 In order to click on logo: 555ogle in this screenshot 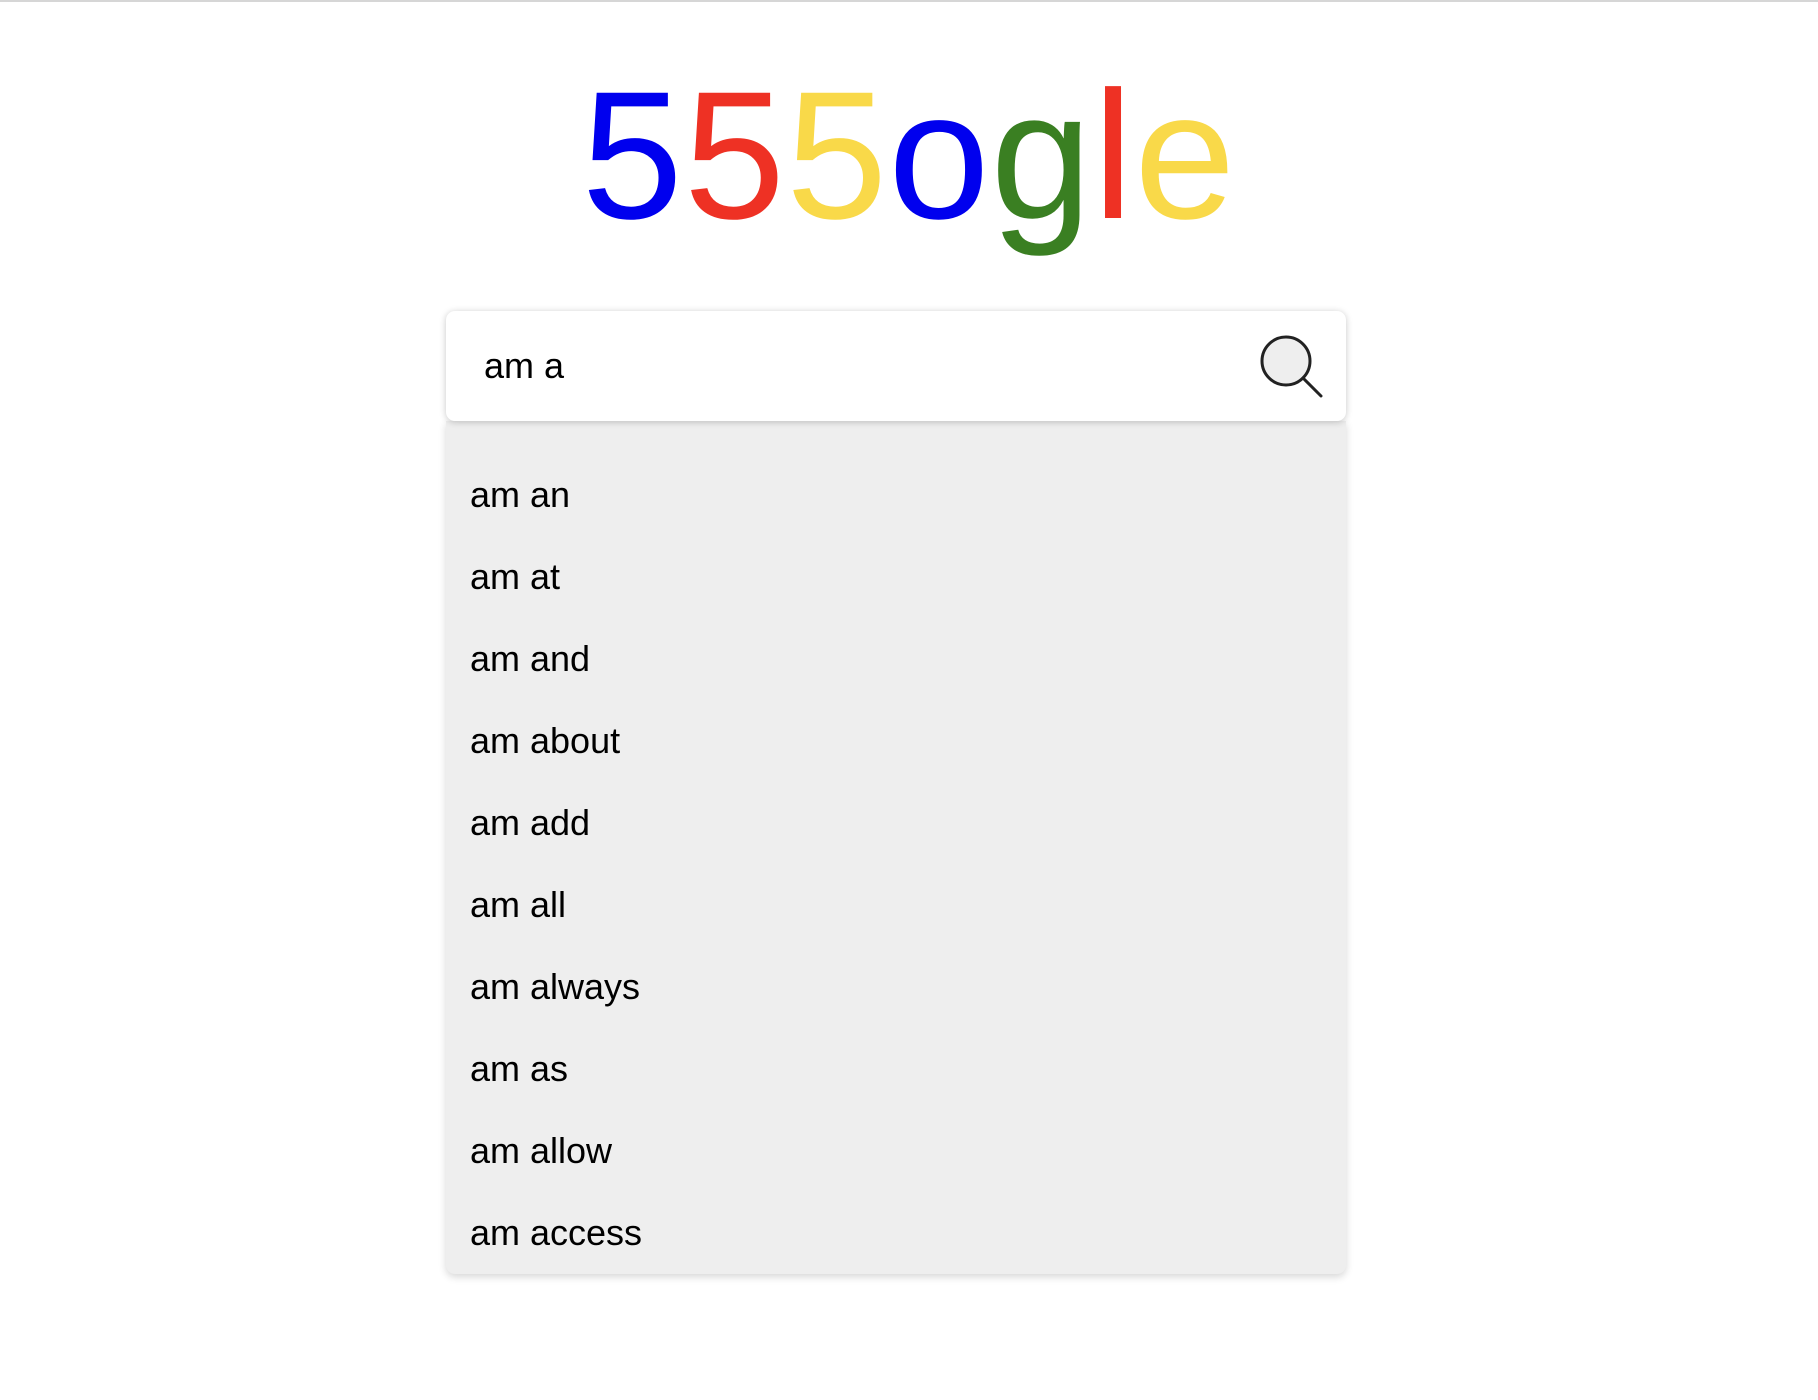, I will do `click(909, 155)`.